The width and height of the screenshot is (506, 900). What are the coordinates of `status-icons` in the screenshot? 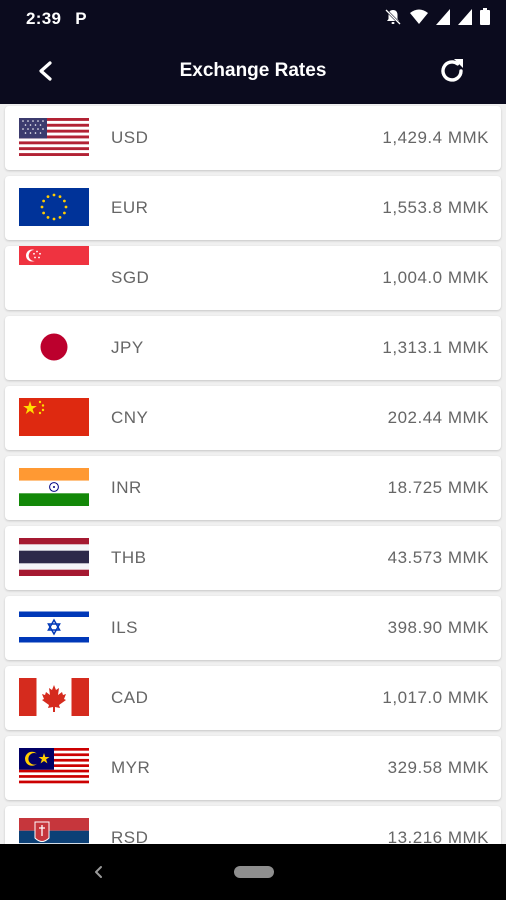 It's located at (437, 19).